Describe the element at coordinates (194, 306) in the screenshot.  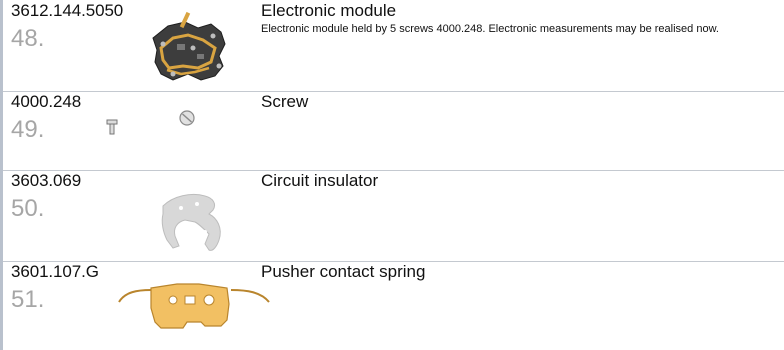
I see `pusher-contact-spring-image` at that location.